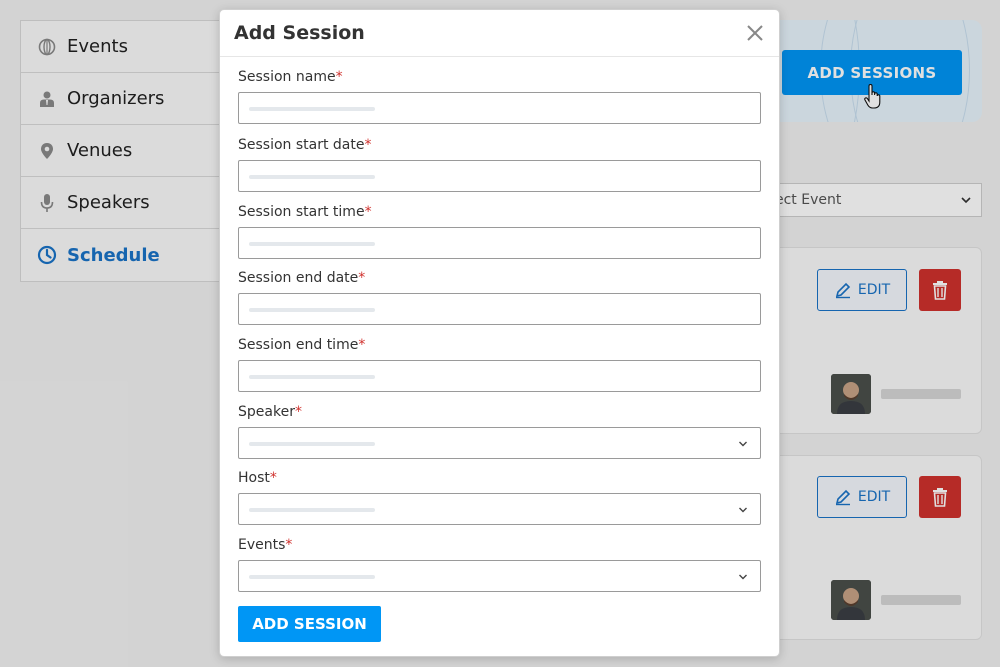  I want to click on session-start-date-field: Session start date*, so click(499, 164).